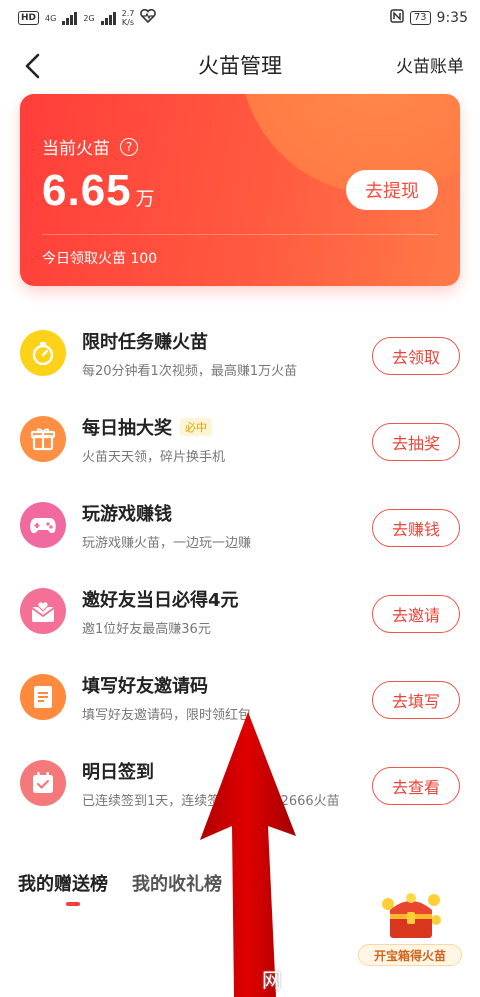 The width and height of the screenshot is (480, 997). What do you see at coordinates (43, 697) in the screenshot?
I see `document-icon` at bounding box center [43, 697].